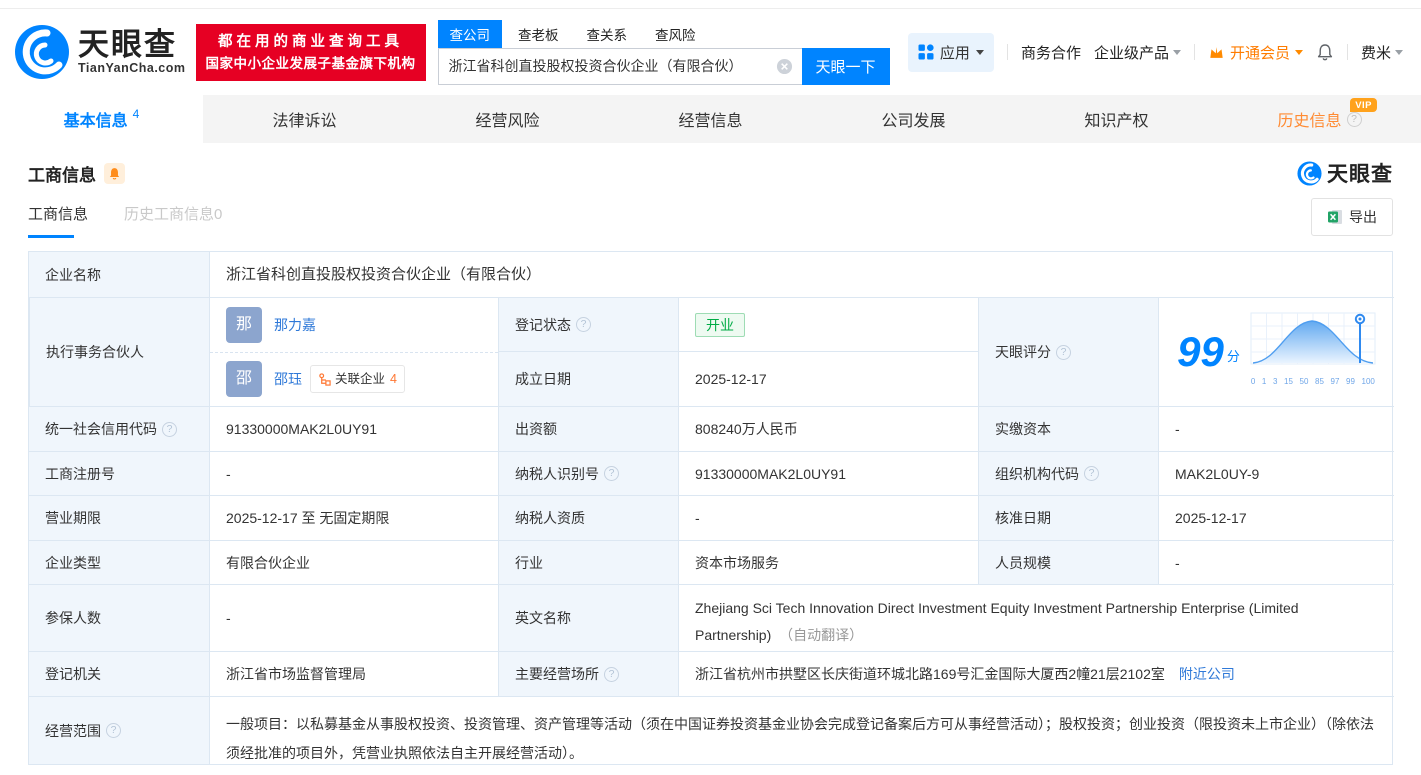  I want to click on field-label: 主要经营场所 ?, so click(588, 673).